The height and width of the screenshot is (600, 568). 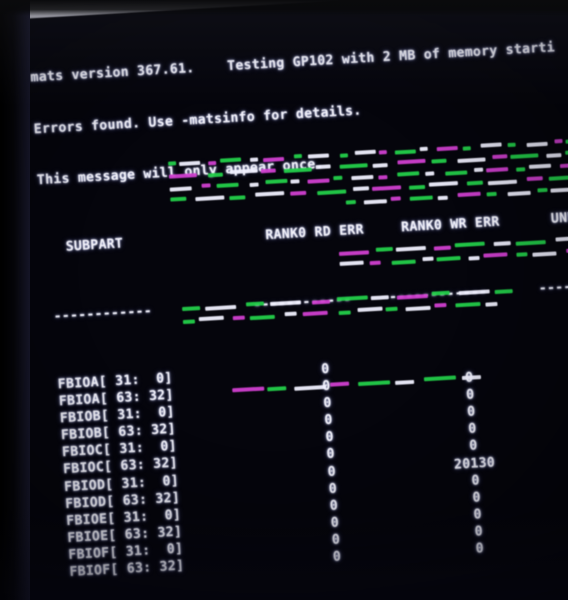 I want to click on photo-top-shadow, so click(x=284, y=8).